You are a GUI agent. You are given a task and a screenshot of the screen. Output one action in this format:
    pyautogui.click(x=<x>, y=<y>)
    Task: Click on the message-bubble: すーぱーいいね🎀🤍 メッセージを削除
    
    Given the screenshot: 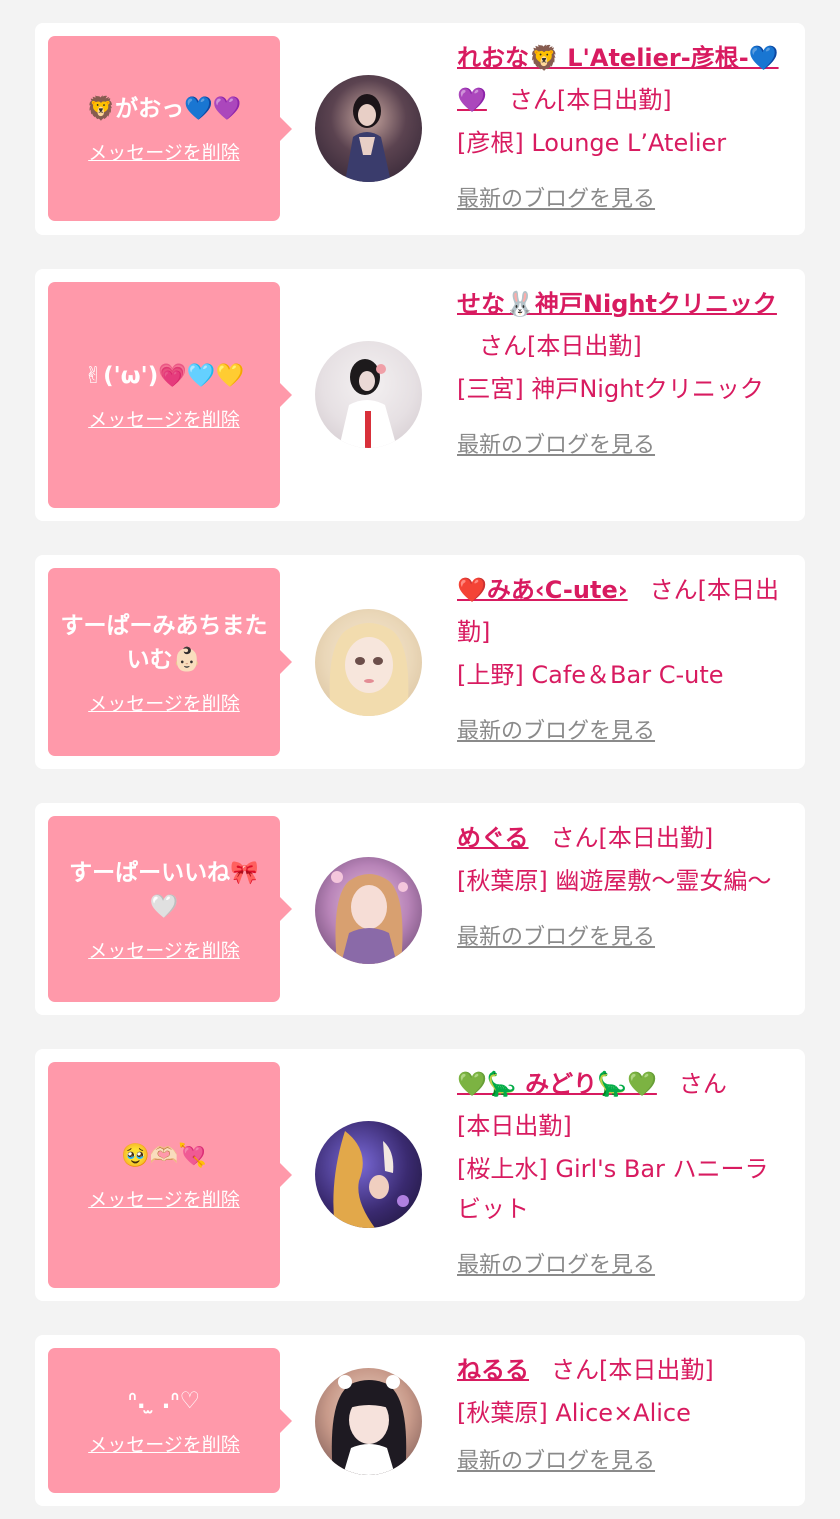 What is the action you would take?
    pyautogui.click(x=170, y=909)
    